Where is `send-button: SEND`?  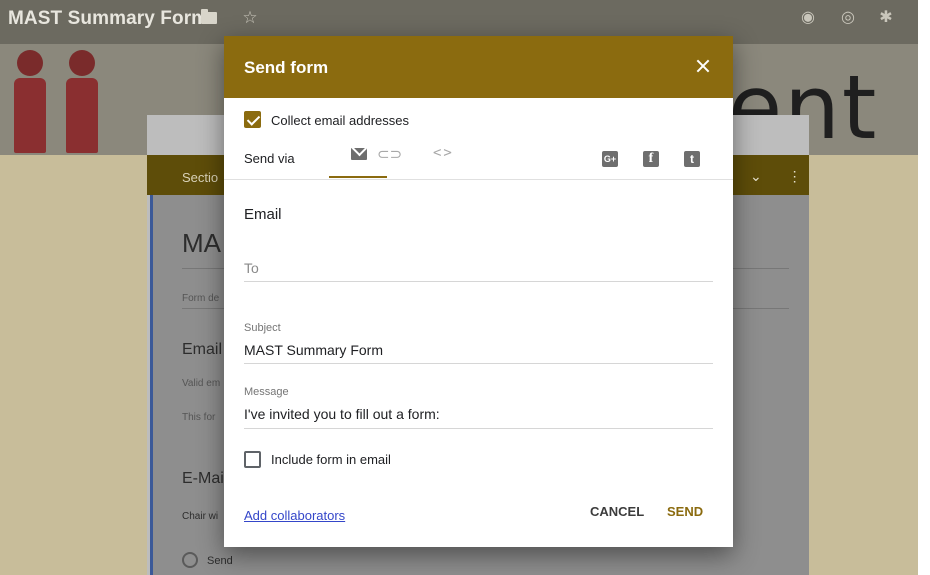
send-button: SEND is located at coordinates (685, 511).